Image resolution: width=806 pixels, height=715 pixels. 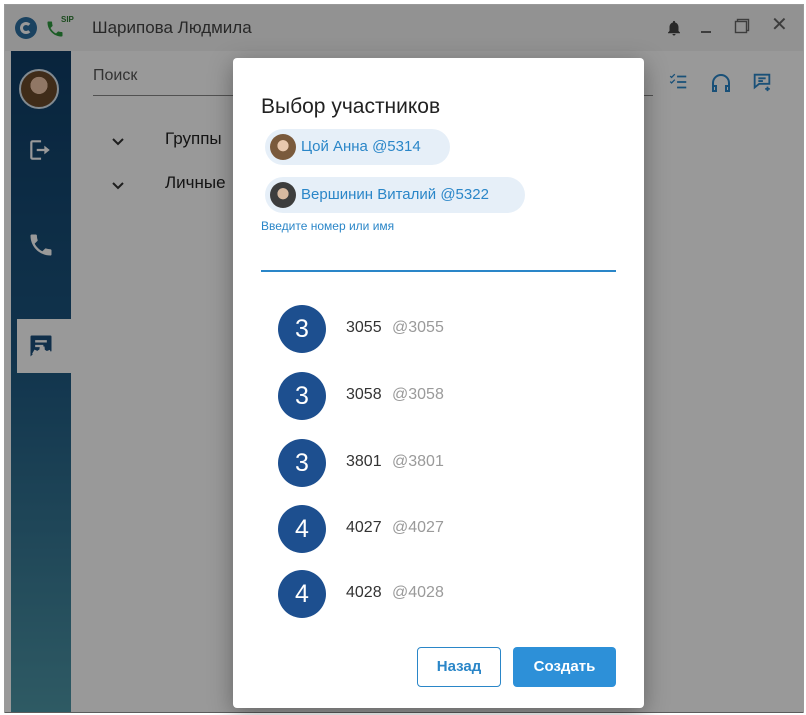 I want to click on chip-label: Вершинин Виталий @5322, so click(x=395, y=194).